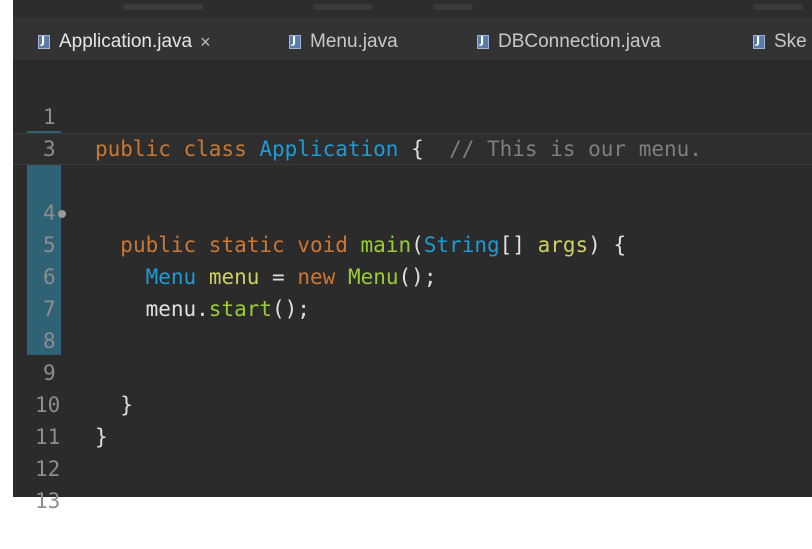  I want to click on tab-ske: Ske, so click(780, 42).